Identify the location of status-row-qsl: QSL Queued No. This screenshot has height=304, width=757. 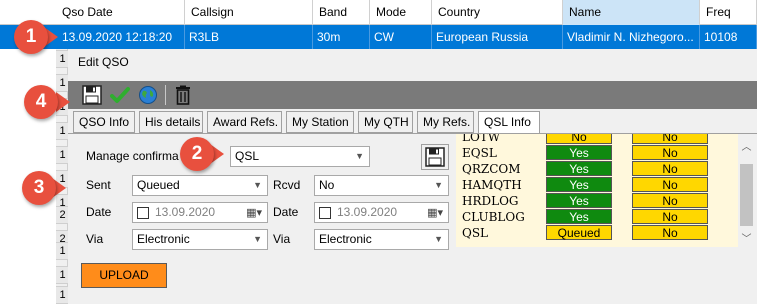
(597, 233).